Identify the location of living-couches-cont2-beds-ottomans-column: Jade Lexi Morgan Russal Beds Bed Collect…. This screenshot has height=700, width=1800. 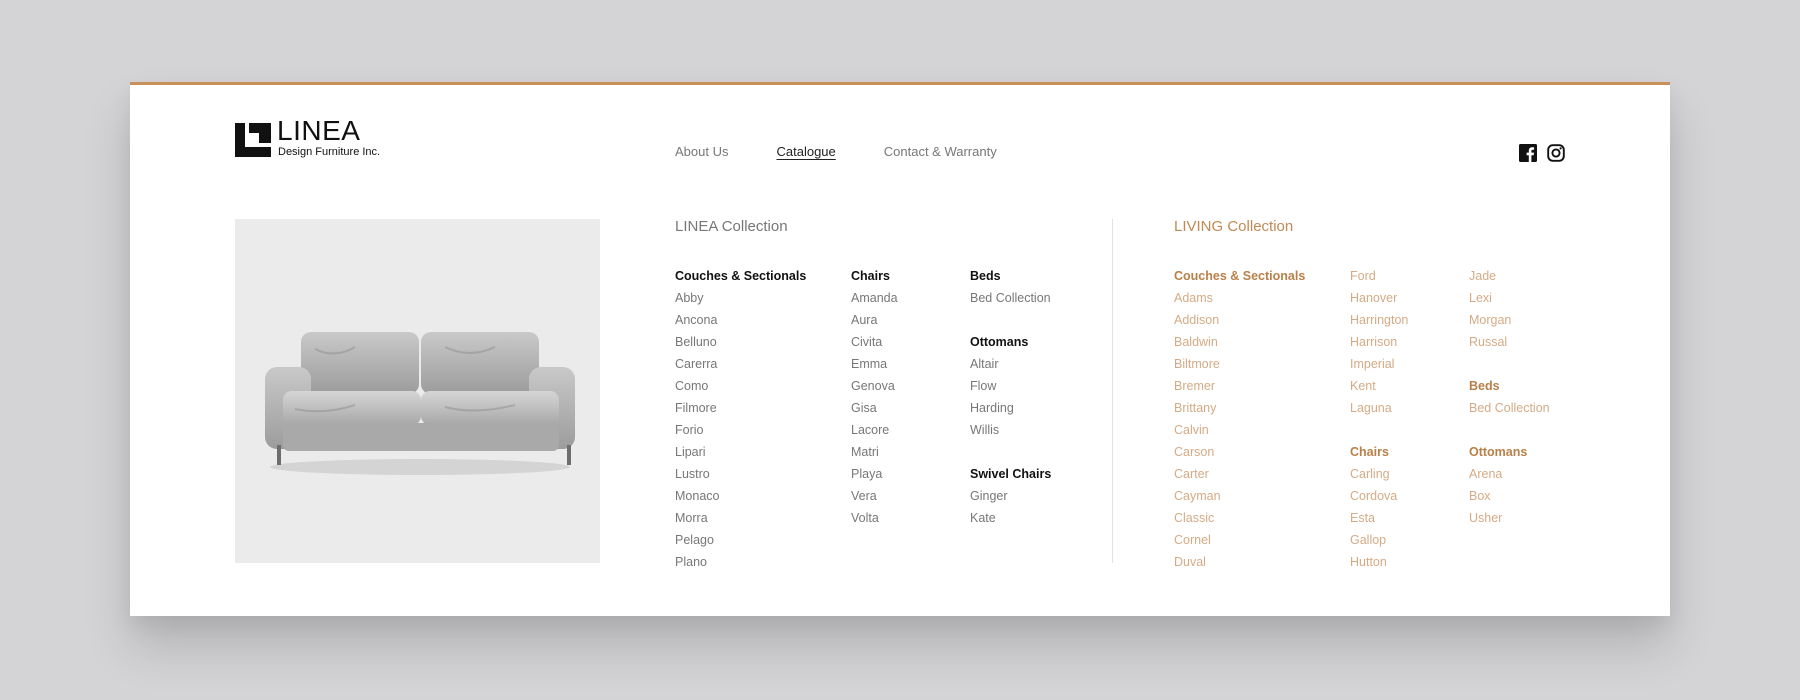
(1509, 397).